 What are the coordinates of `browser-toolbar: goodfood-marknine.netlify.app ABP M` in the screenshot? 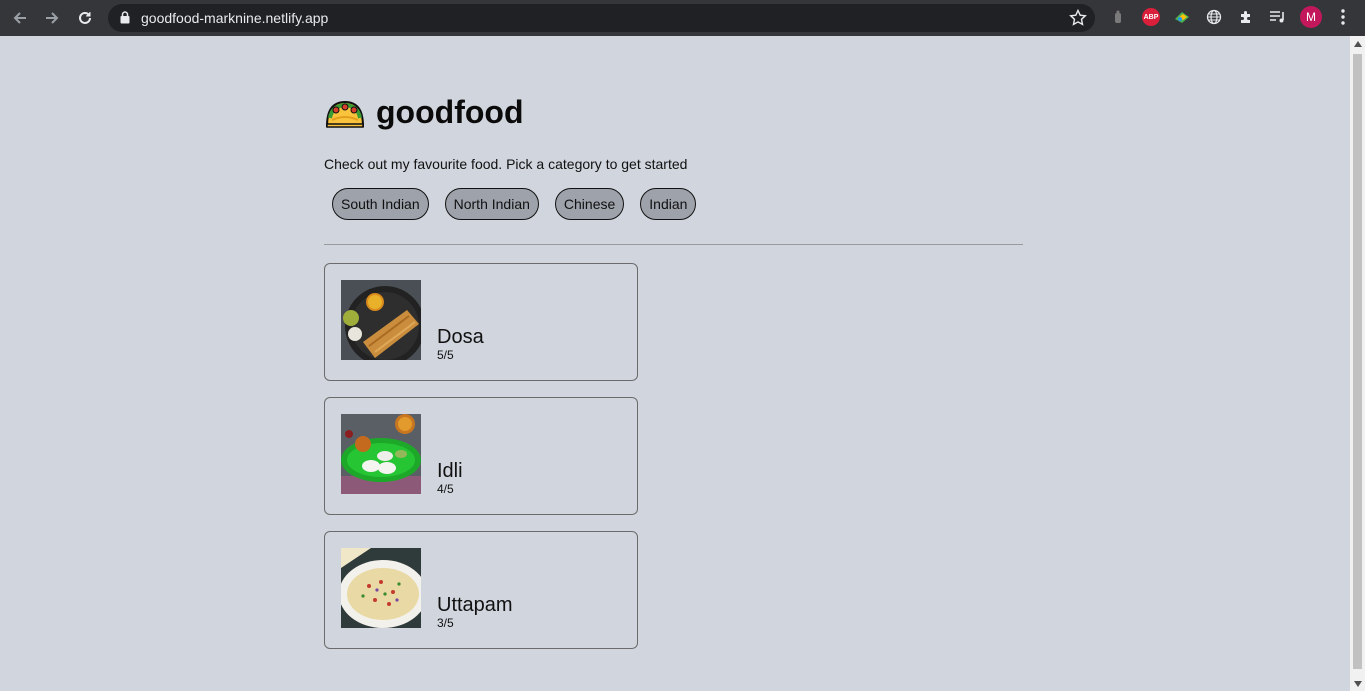 It's located at (682, 18).